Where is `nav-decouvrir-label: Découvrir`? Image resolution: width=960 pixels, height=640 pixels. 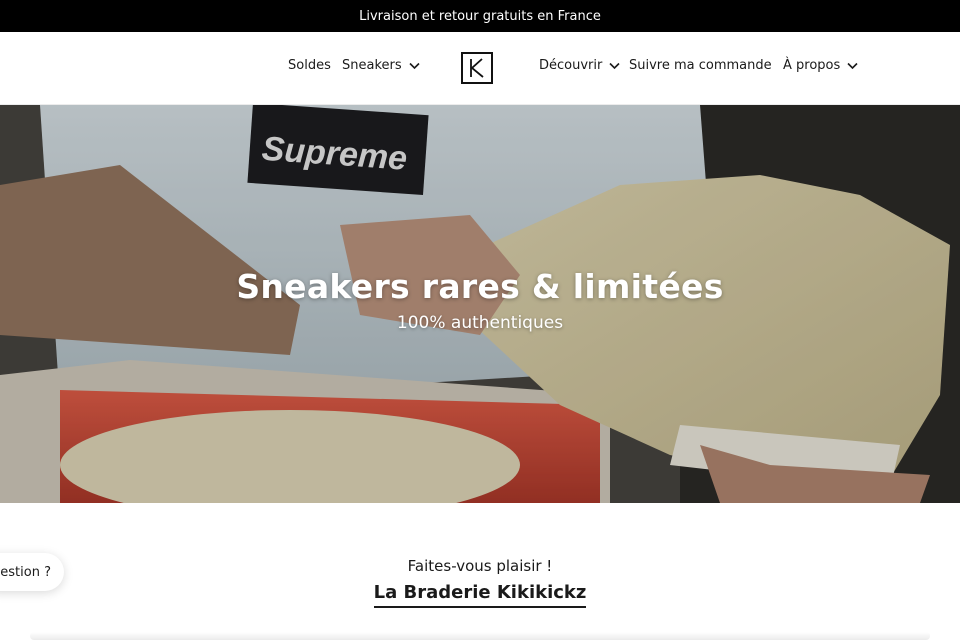 nav-decouvrir-label: Découvrir is located at coordinates (571, 65).